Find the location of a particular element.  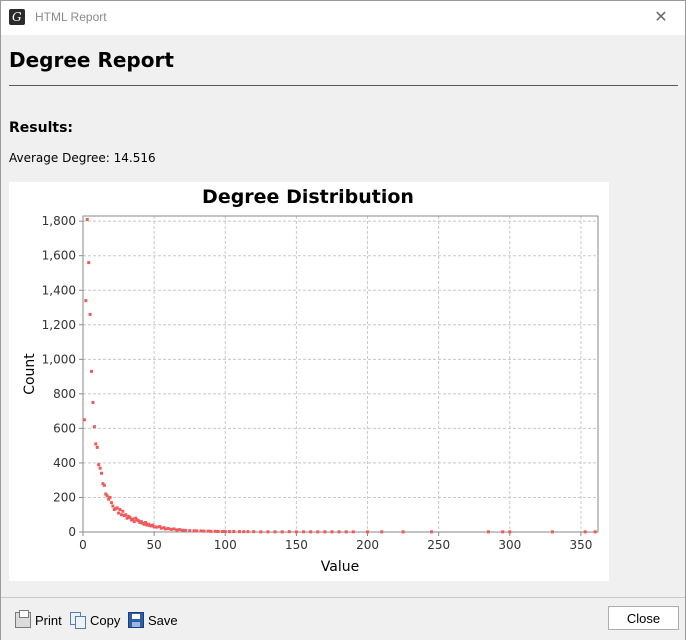

x-tick-label: 100 is located at coordinates (225, 545).